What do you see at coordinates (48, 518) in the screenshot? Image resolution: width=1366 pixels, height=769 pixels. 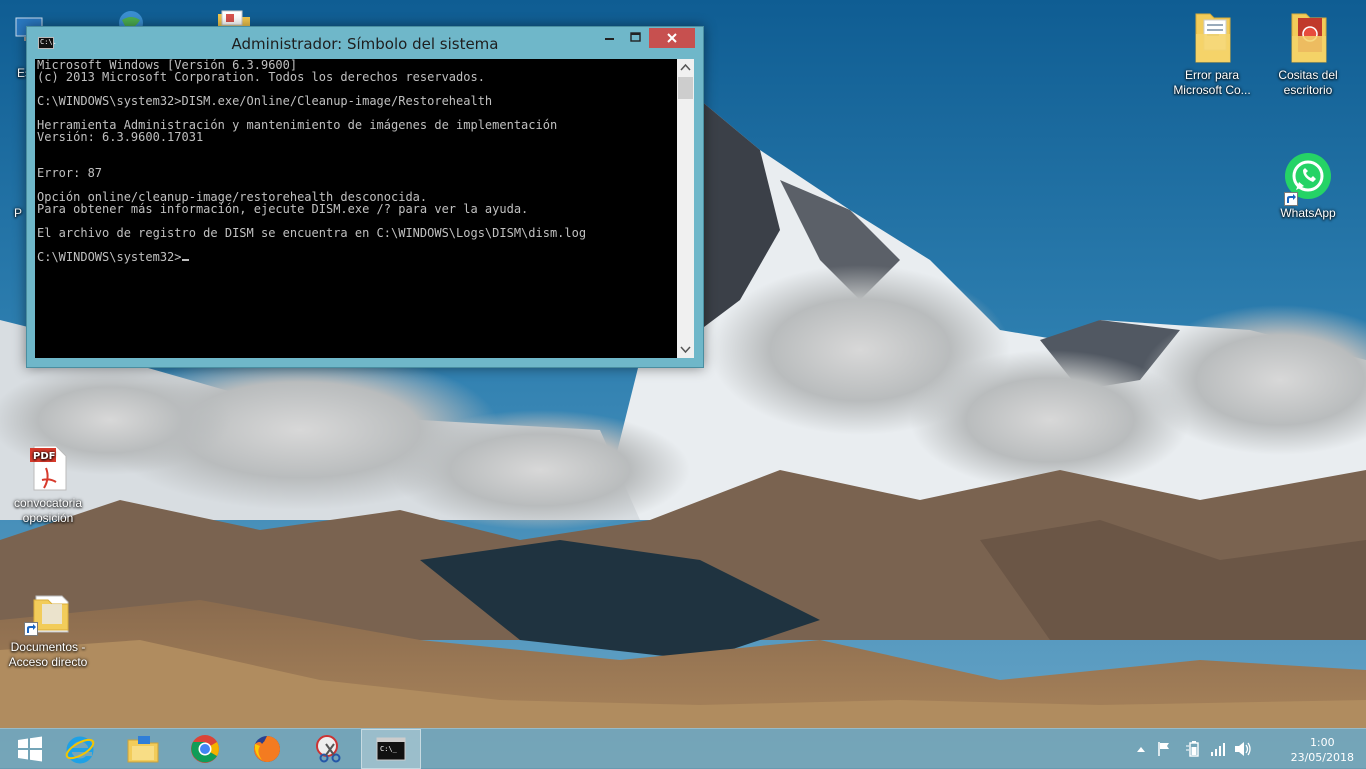 I see `desktop-icon-label: oposición` at bounding box center [48, 518].